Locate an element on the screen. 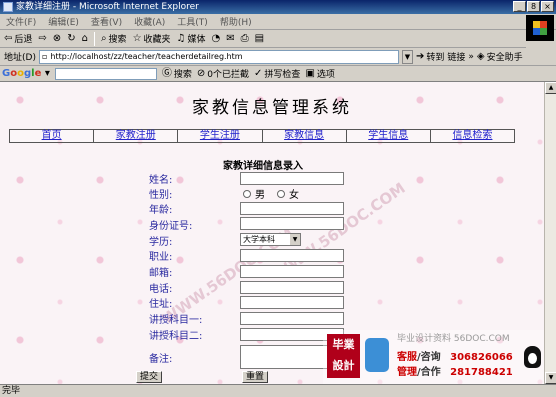  ad-logo: 毕業 設計 is located at coordinates (343, 356).